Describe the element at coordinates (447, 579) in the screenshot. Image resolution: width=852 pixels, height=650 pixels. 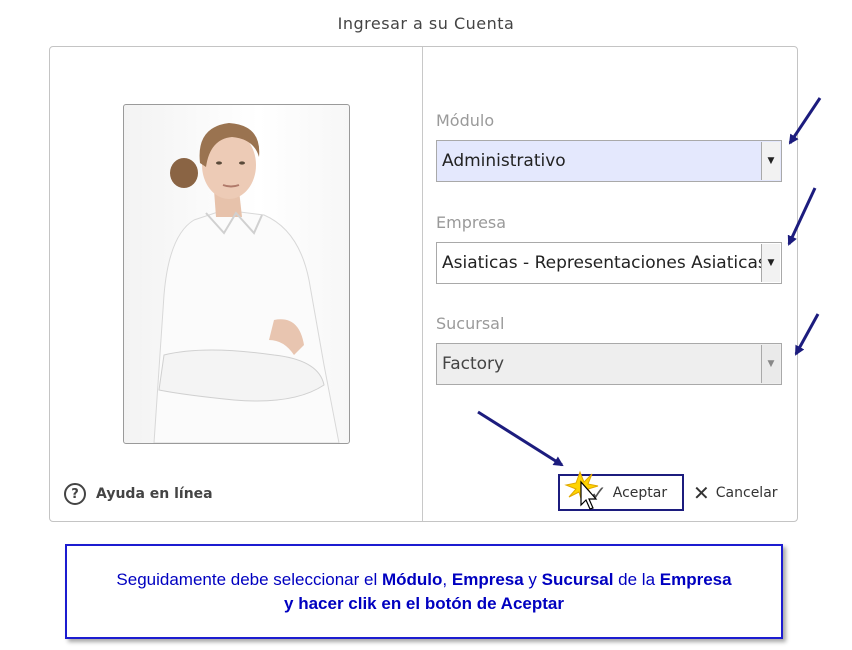
I see `note-text: ,` at that location.